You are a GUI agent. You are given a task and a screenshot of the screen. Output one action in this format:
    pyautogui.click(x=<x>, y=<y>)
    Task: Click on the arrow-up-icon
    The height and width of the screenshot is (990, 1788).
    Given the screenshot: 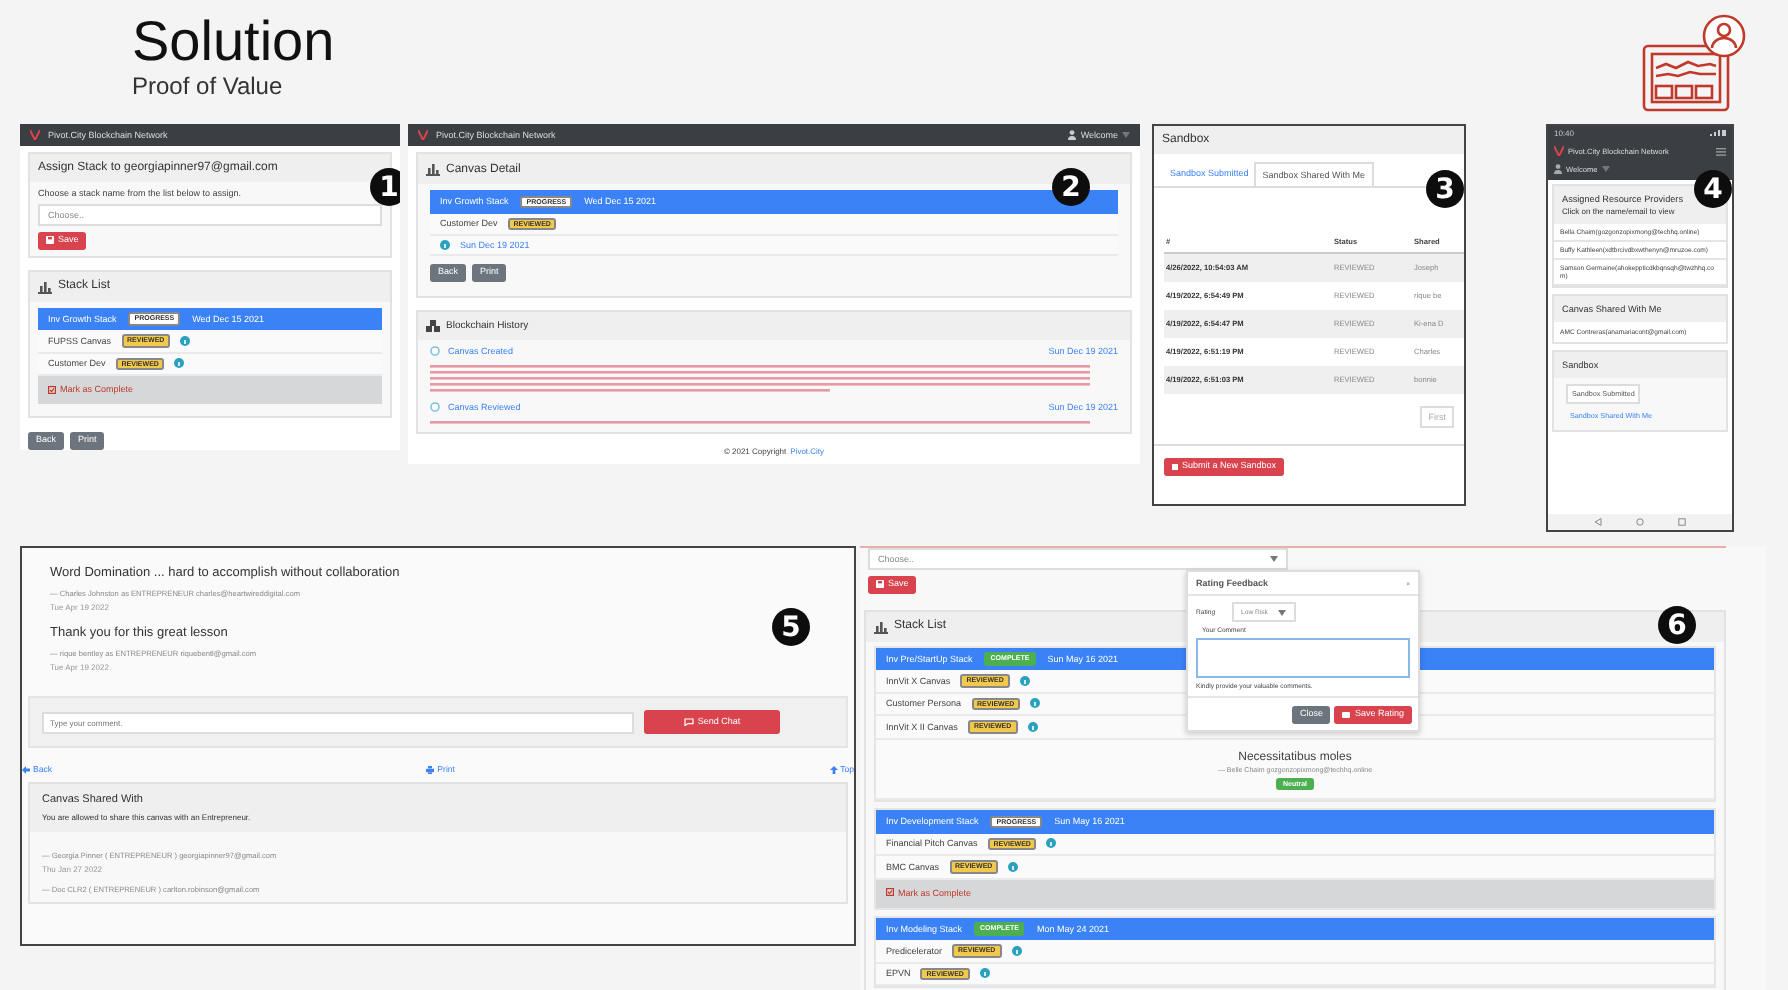 What is the action you would take?
    pyautogui.click(x=833, y=769)
    